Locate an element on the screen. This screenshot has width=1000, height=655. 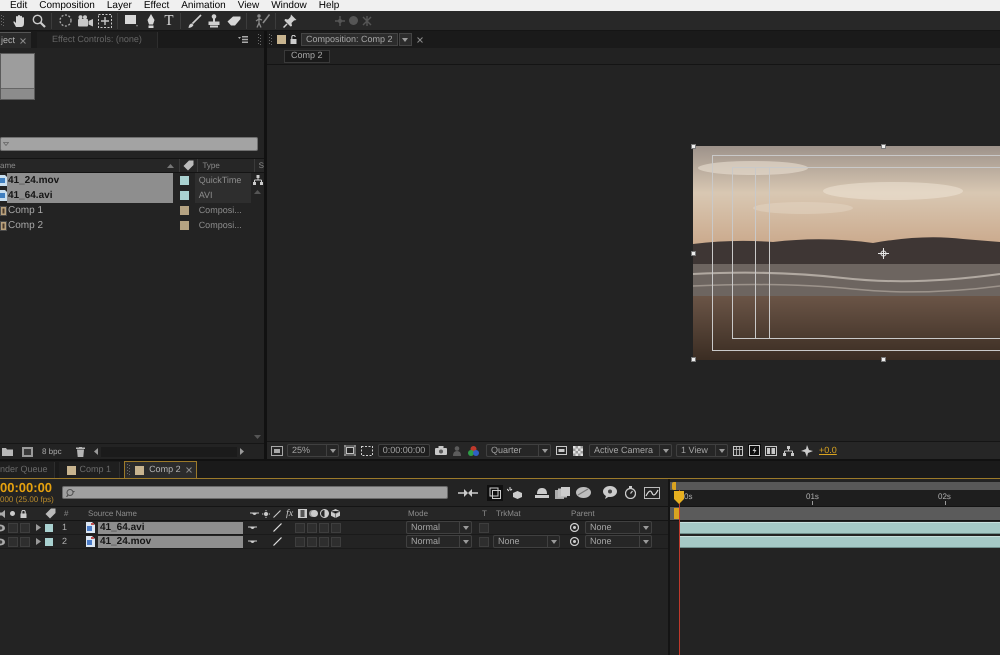
menu-item: Animation is located at coordinates (203, 5).